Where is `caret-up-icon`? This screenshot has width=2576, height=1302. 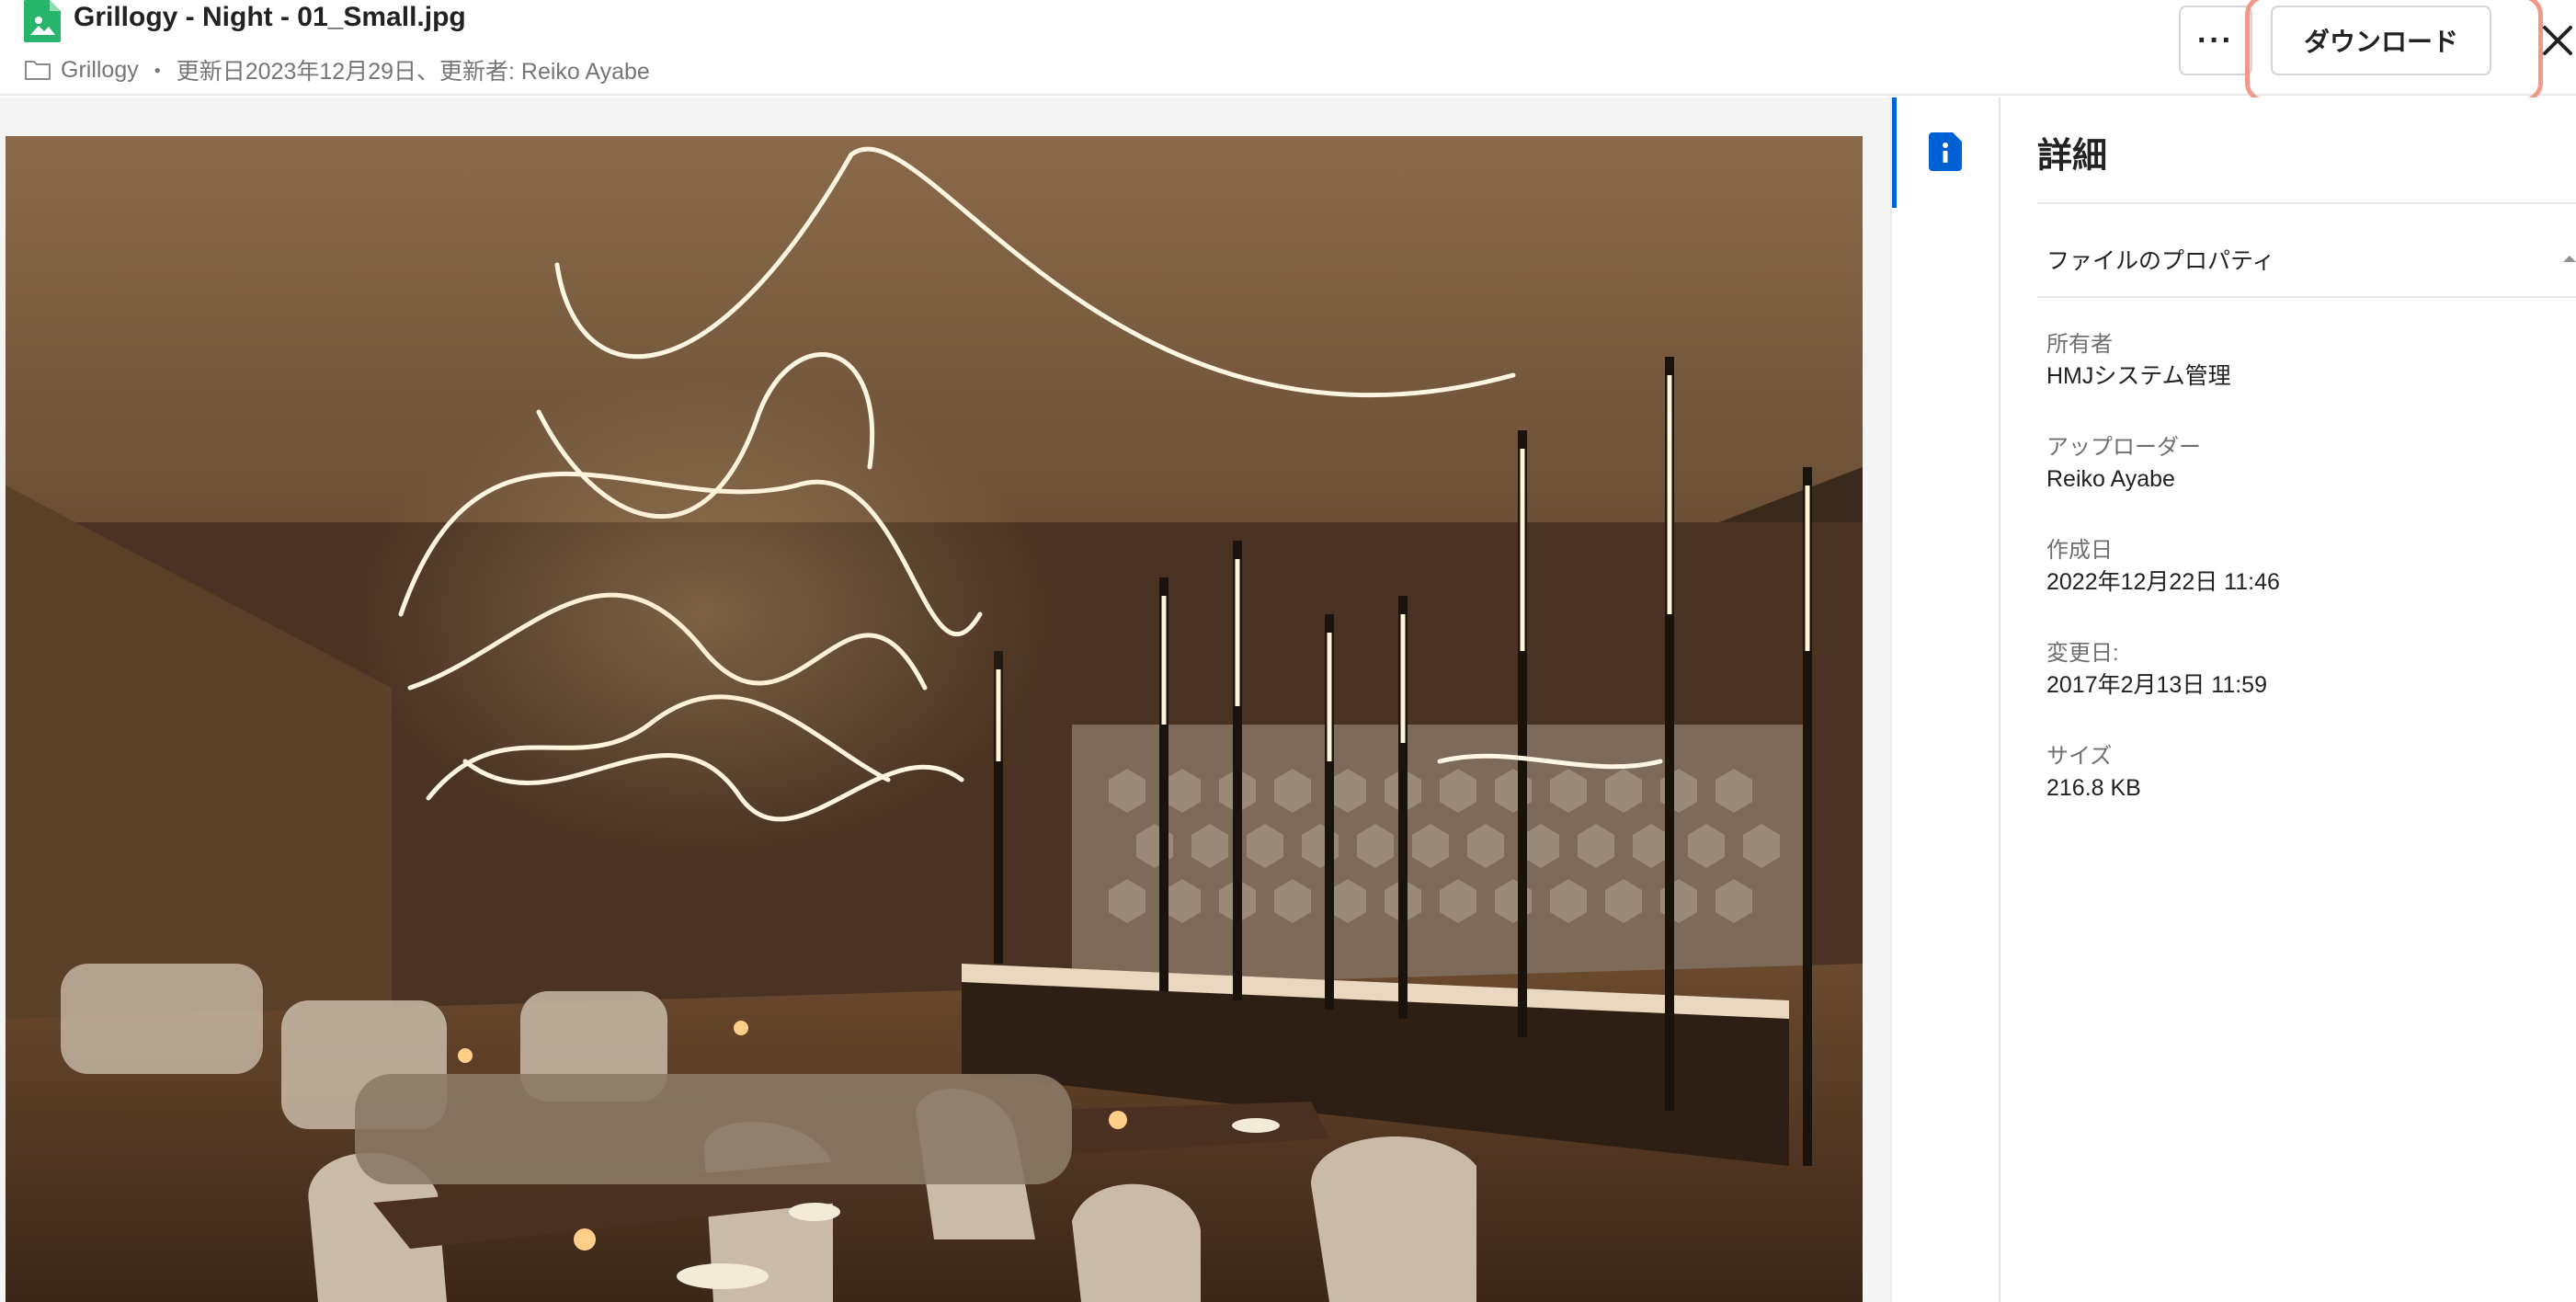
caret-up-icon is located at coordinates (2569, 259).